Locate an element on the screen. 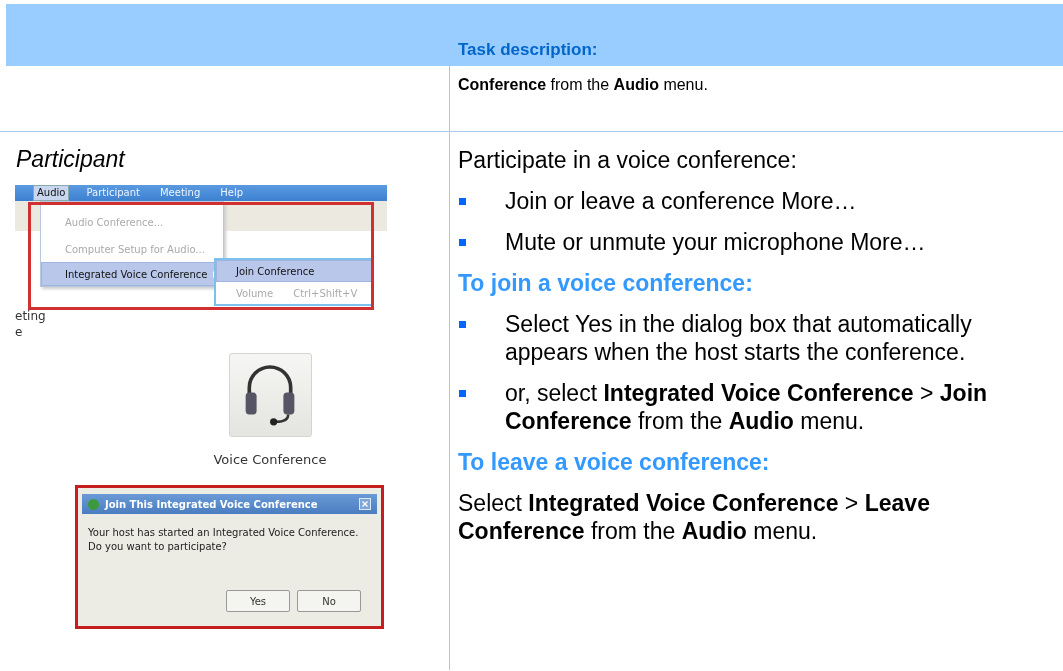 Image resolution: width=1063 pixels, height=671 pixels. menu-bar-item: Participant is located at coordinates (113, 193).